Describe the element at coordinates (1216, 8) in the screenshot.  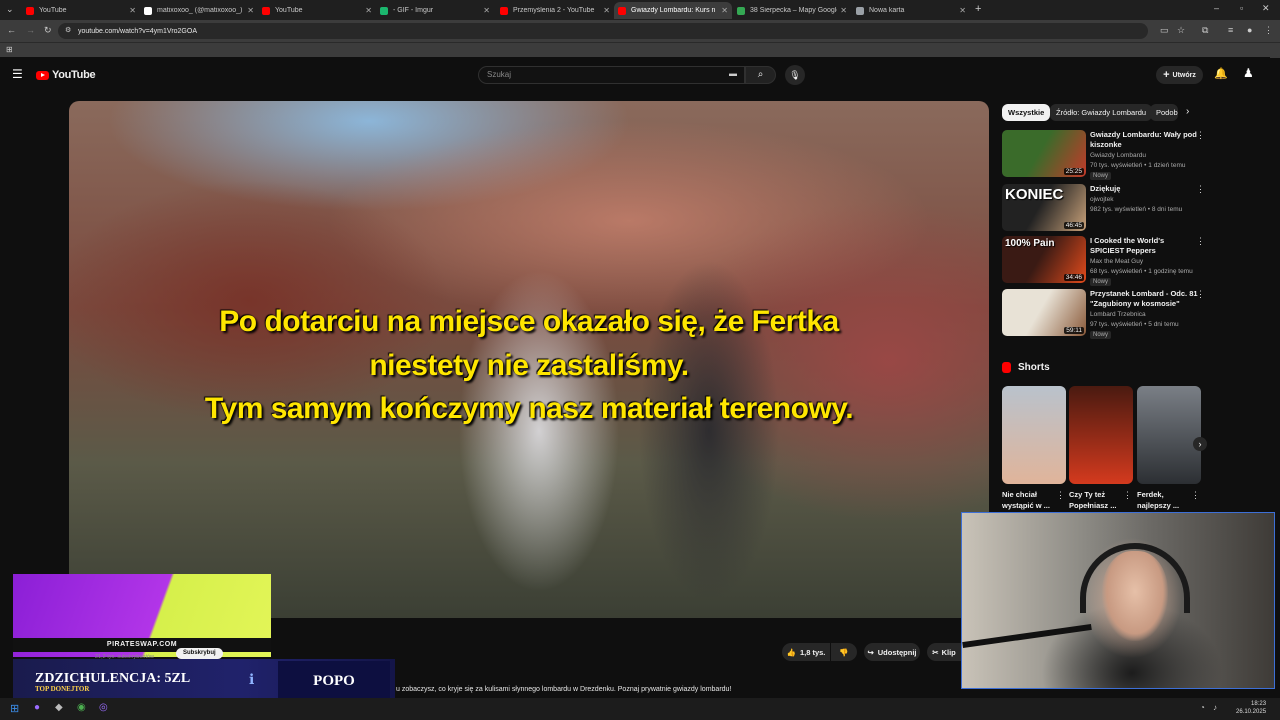
I see `minimize-icon: –` at that location.